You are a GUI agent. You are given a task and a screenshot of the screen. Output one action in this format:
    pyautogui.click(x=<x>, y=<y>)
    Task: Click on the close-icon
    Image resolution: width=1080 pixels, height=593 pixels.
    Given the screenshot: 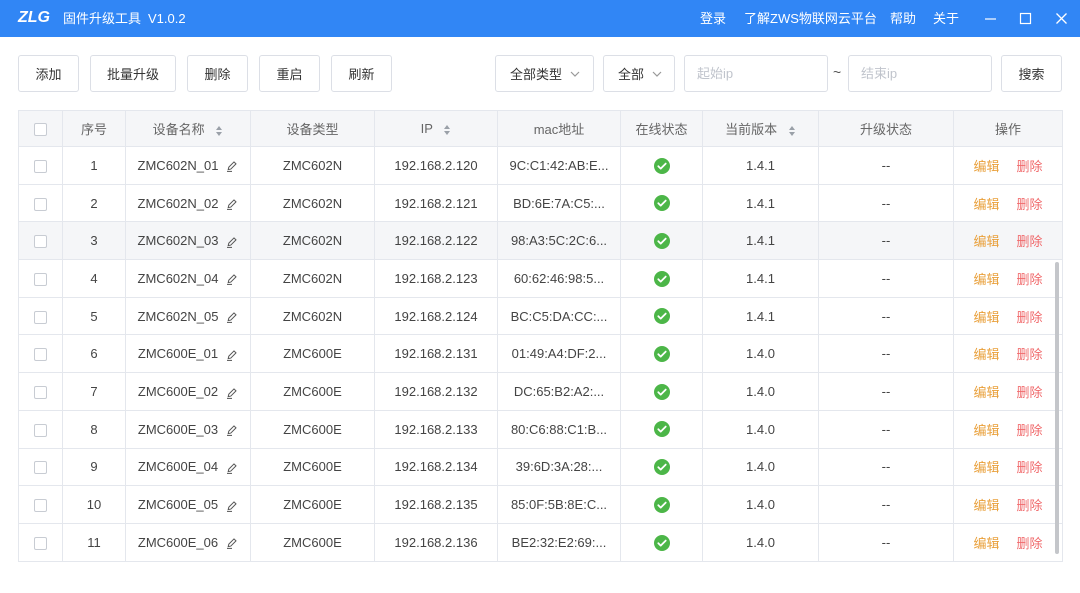 What is the action you would take?
    pyautogui.click(x=1061, y=18)
    